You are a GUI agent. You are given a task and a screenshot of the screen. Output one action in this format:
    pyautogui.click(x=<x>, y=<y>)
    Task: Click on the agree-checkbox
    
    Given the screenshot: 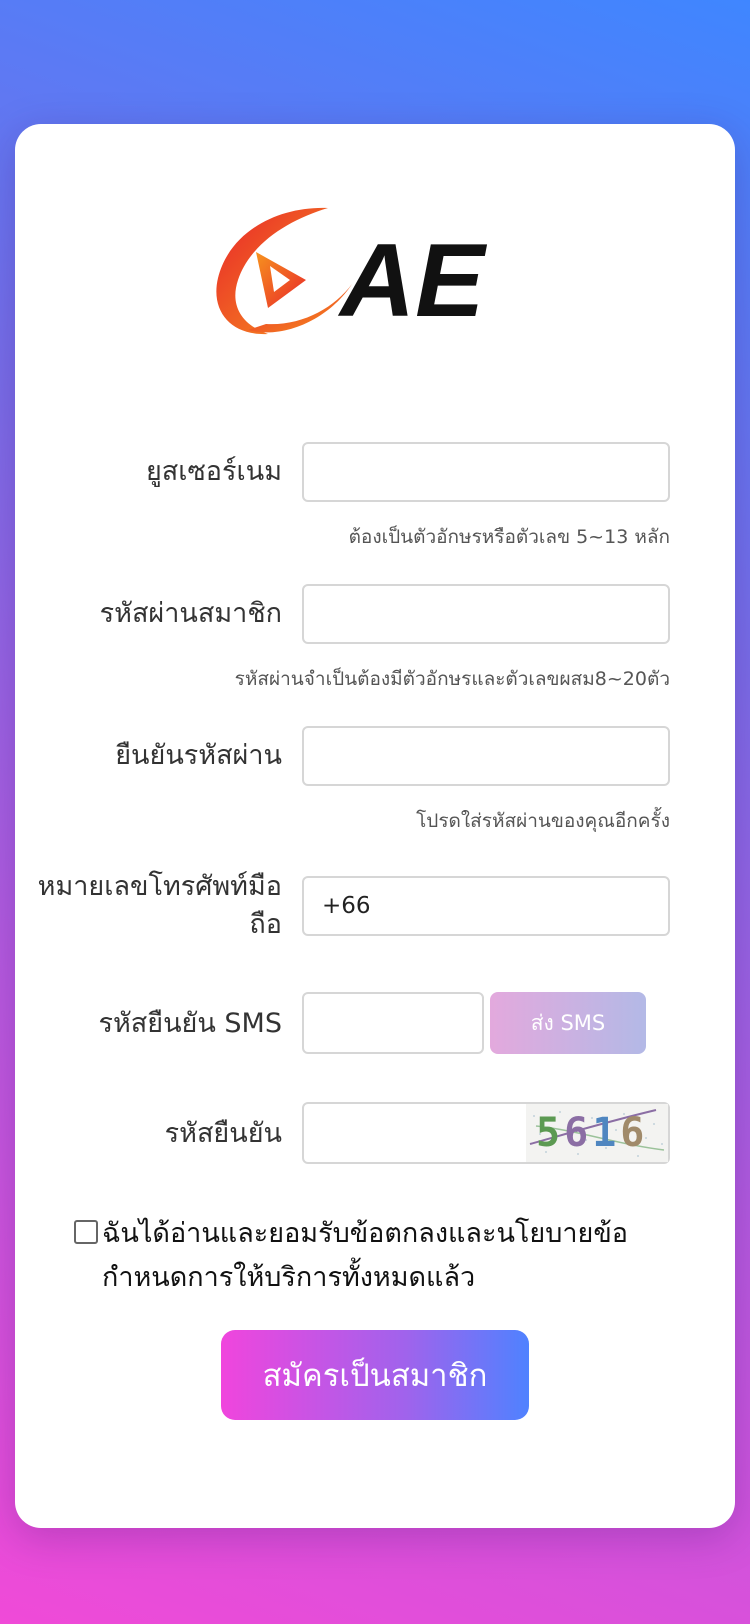 What is the action you would take?
    pyautogui.click(x=86, y=1232)
    